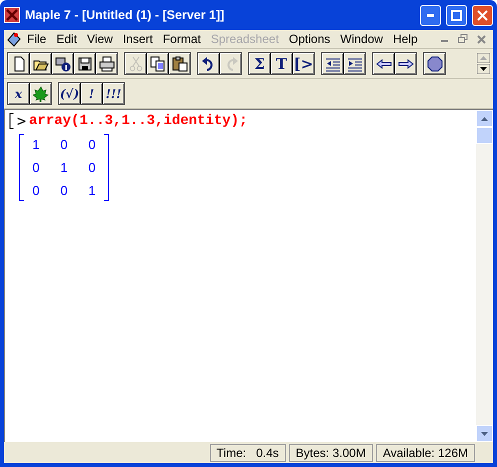  I want to click on command-input: array(1..3,1..3,identity);, so click(138, 121).